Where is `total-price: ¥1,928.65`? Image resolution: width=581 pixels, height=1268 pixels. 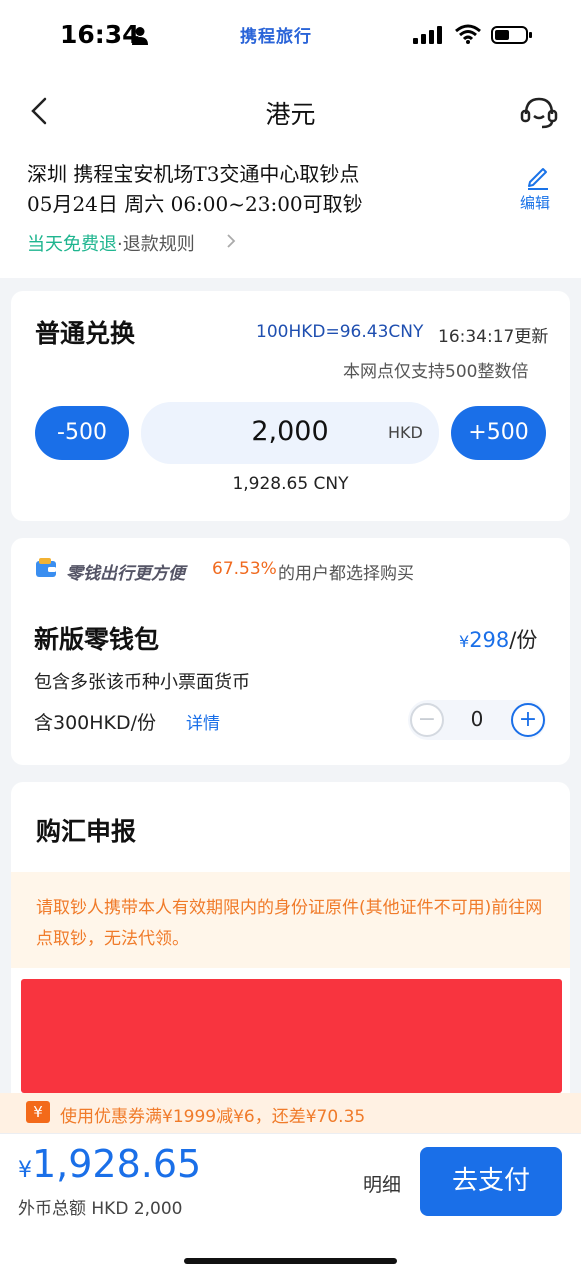 total-price: ¥1,928.65 is located at coordinates (109, 1164).